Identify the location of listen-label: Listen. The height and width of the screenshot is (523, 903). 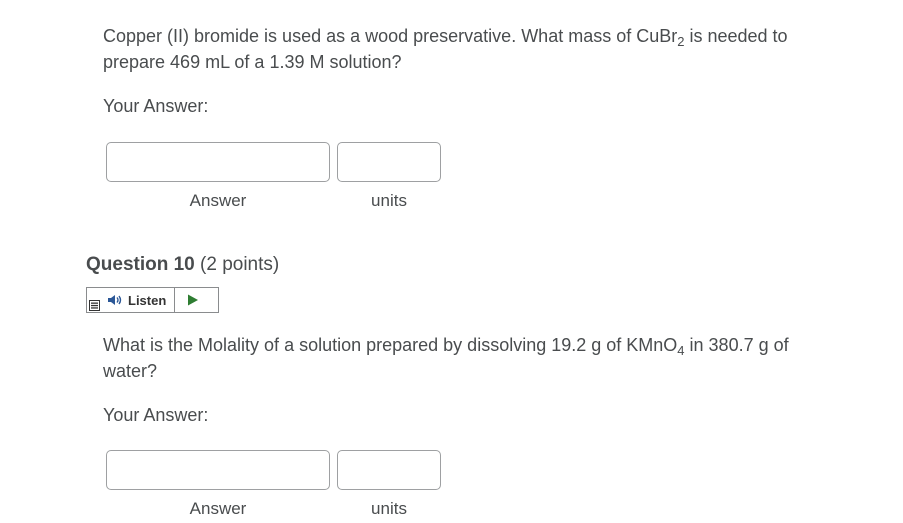
(147, 300).